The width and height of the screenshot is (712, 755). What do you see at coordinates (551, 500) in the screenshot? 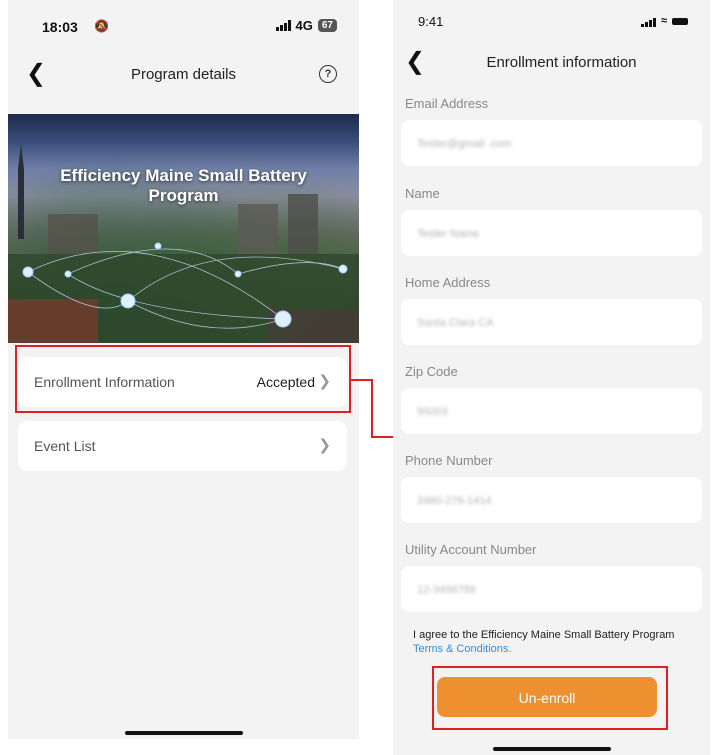
I see `phone-number-field: 3480-276-1414` at bounding box center [551, 500].